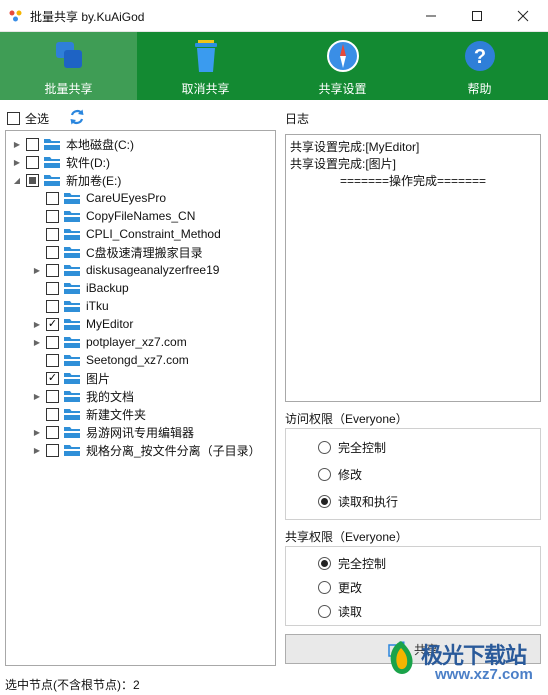 This screenshot has height=695, width=548. I want to click on main-toolbar: 批量共享 取消共享 共享设置 ? 帮助, so click(274, 66).